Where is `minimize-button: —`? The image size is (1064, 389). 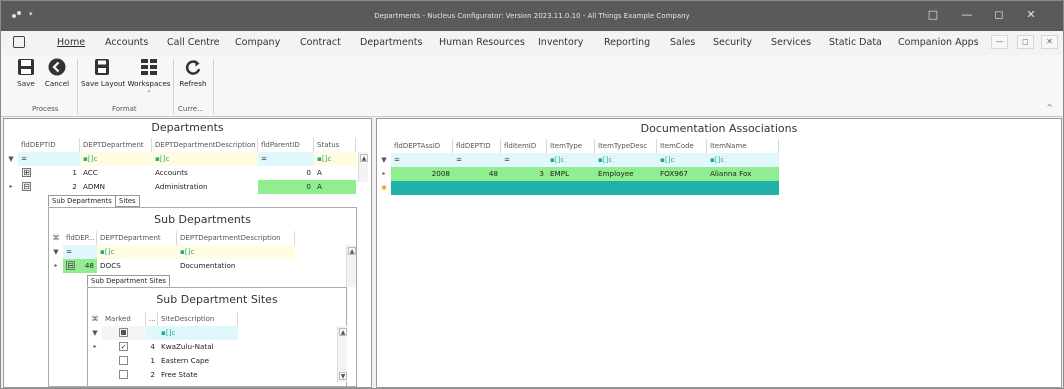 minimize-button: — is located at coordinates (967, 15).